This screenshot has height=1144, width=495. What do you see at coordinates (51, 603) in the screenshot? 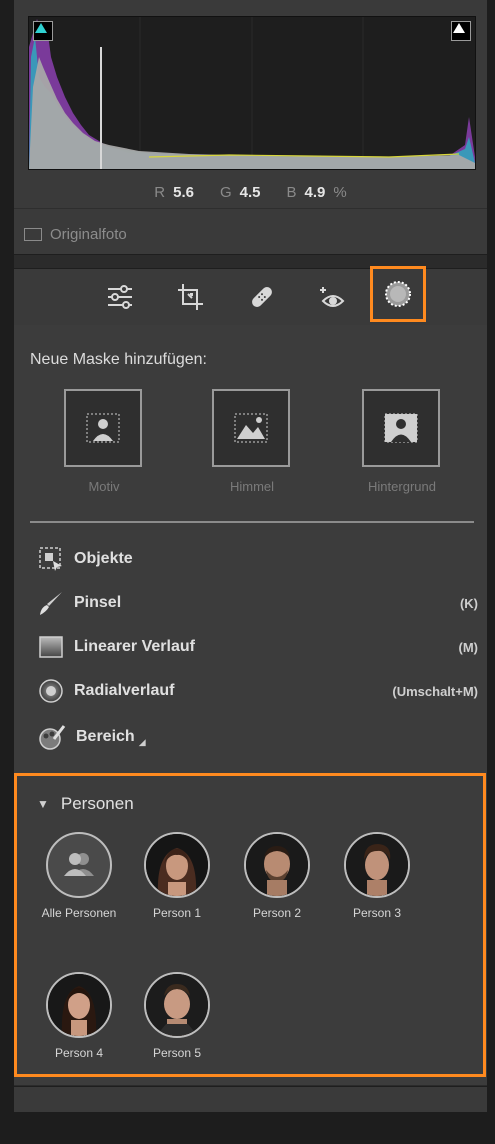
I see `brush-icon` at bounding box center [51, 603].